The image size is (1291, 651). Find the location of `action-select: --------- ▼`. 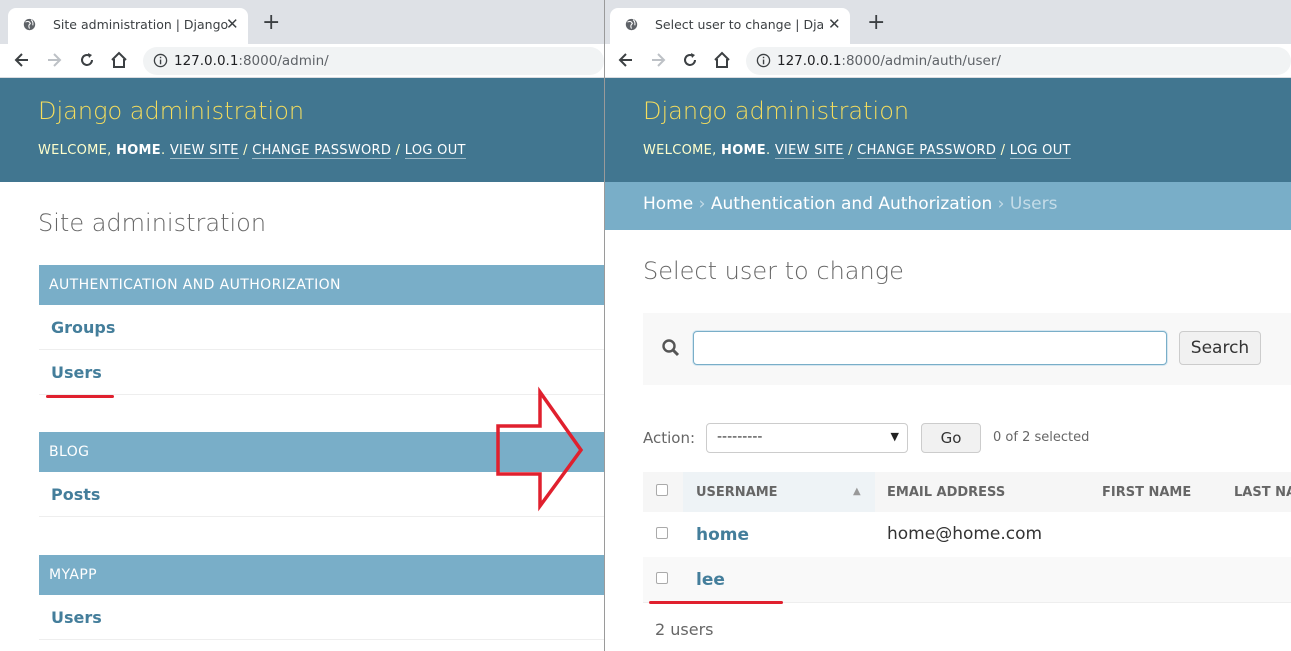

action-select: --------- ▼ is located at coordinates (807, 438).